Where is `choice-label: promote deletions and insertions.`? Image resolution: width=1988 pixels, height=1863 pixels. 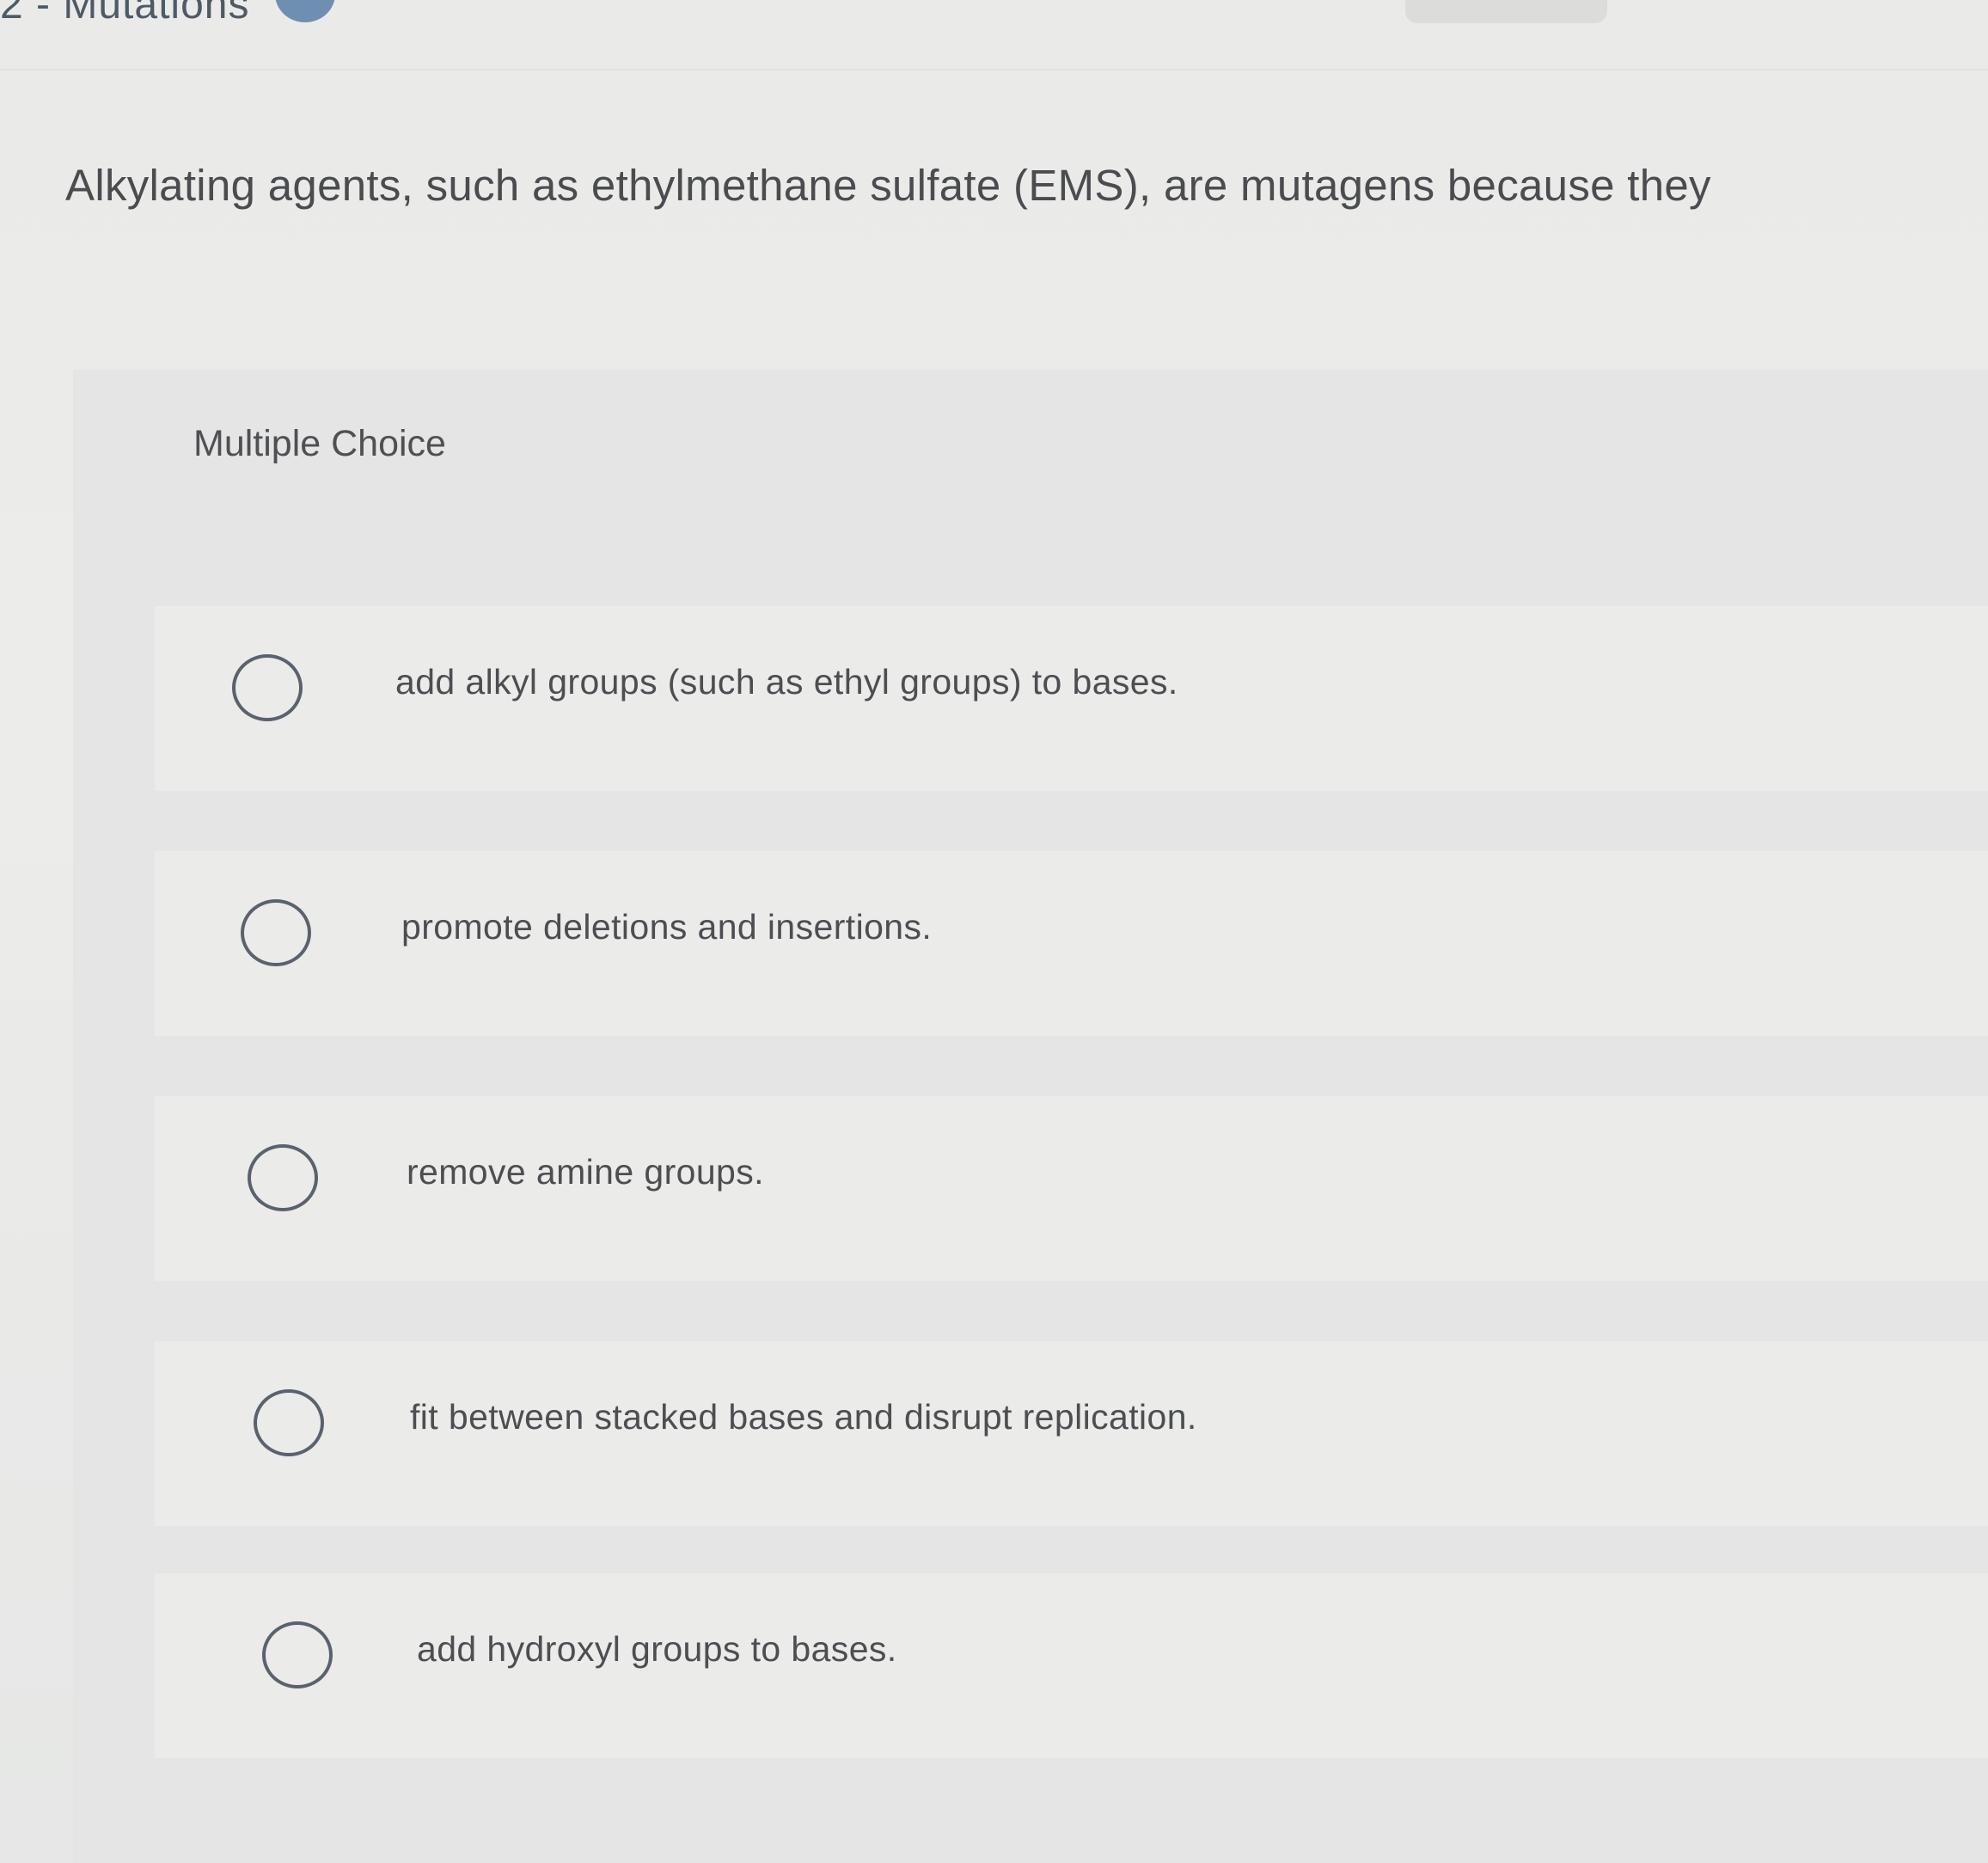 choice-label: promote deletions and insertions. is located at coordinates (666, 927).